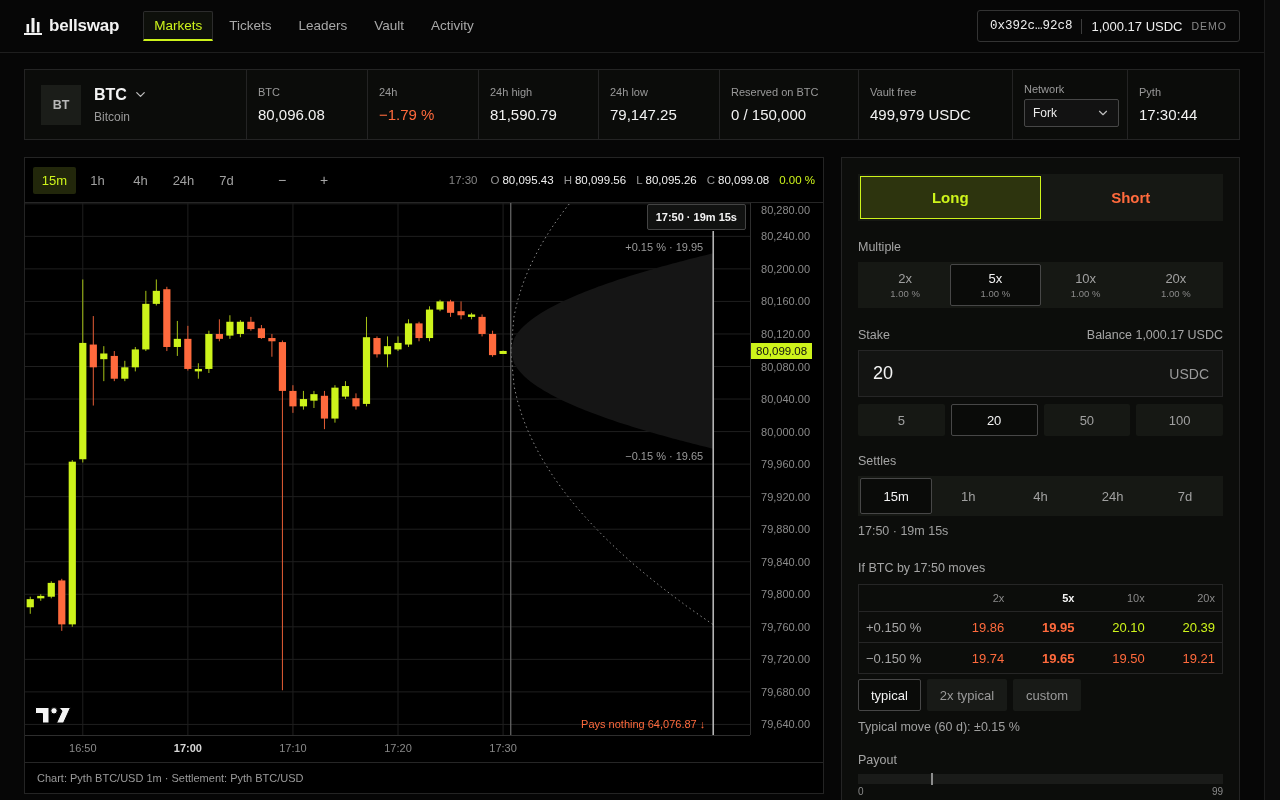  Describe the element at coordinates (874, 335) in the screenshot. I see `section-label: Stake` at that location.